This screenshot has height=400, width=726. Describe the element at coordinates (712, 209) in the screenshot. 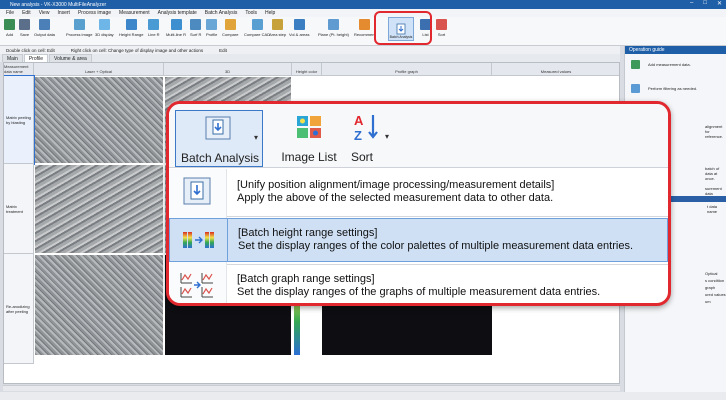

I see `op-data-name: t data name` at that location.